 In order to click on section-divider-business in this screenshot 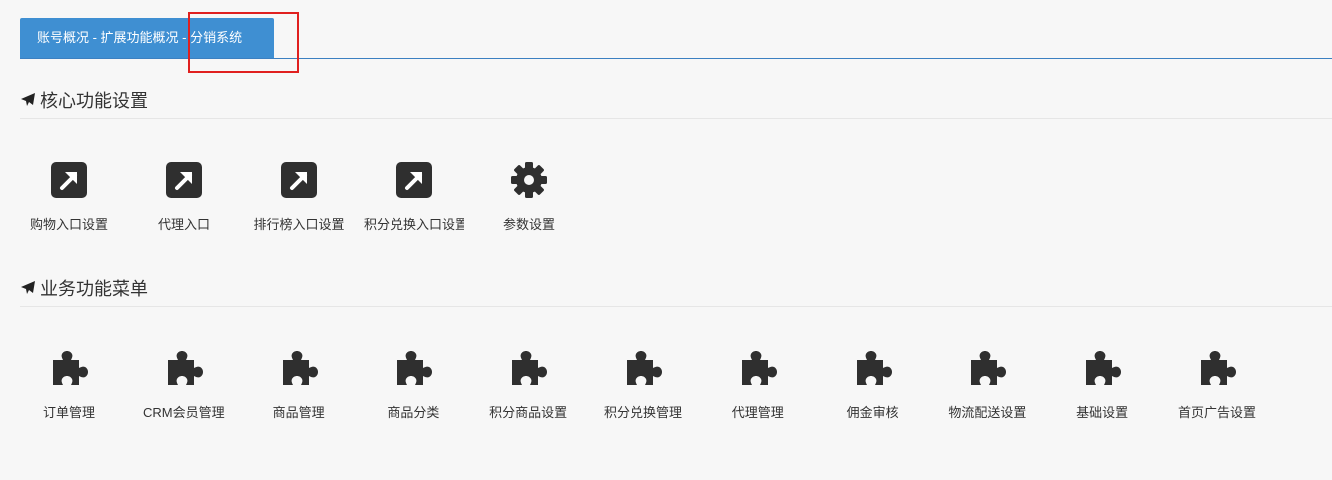, I will do `click(676, 306)`.